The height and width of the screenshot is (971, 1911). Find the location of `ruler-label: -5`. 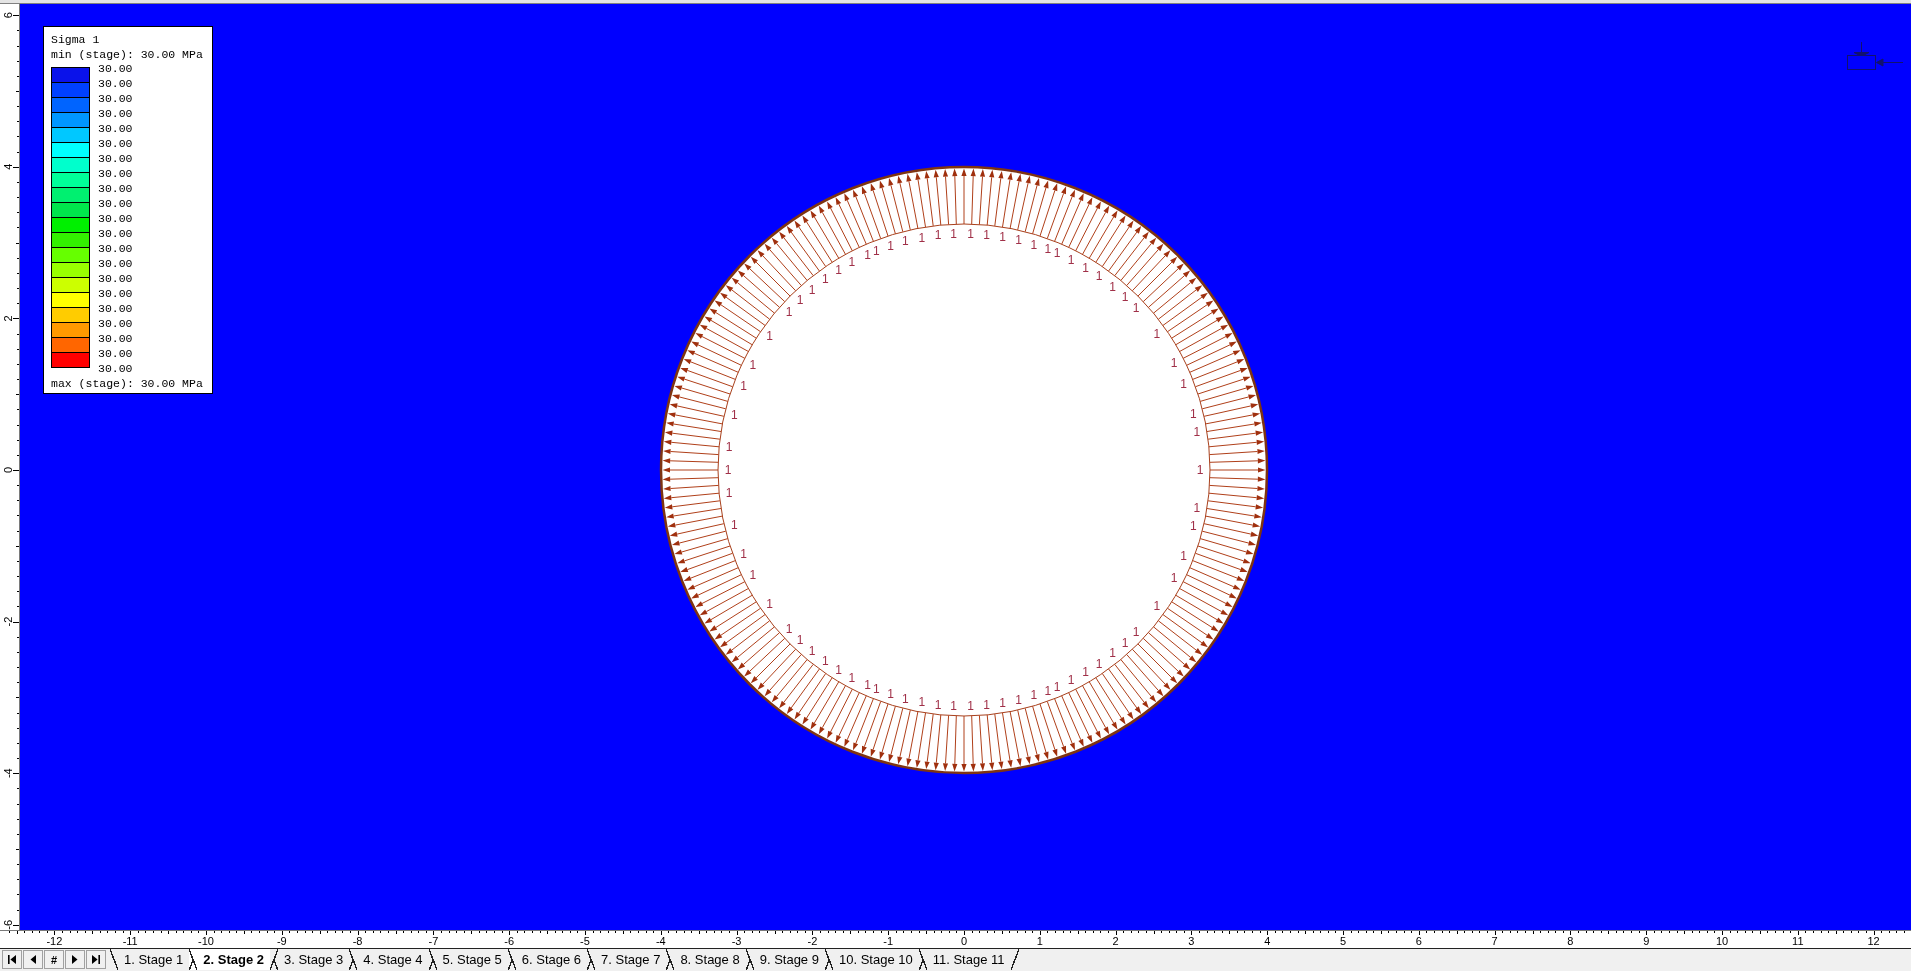

ruler-label: -5 is located at coordinates (585, 941).